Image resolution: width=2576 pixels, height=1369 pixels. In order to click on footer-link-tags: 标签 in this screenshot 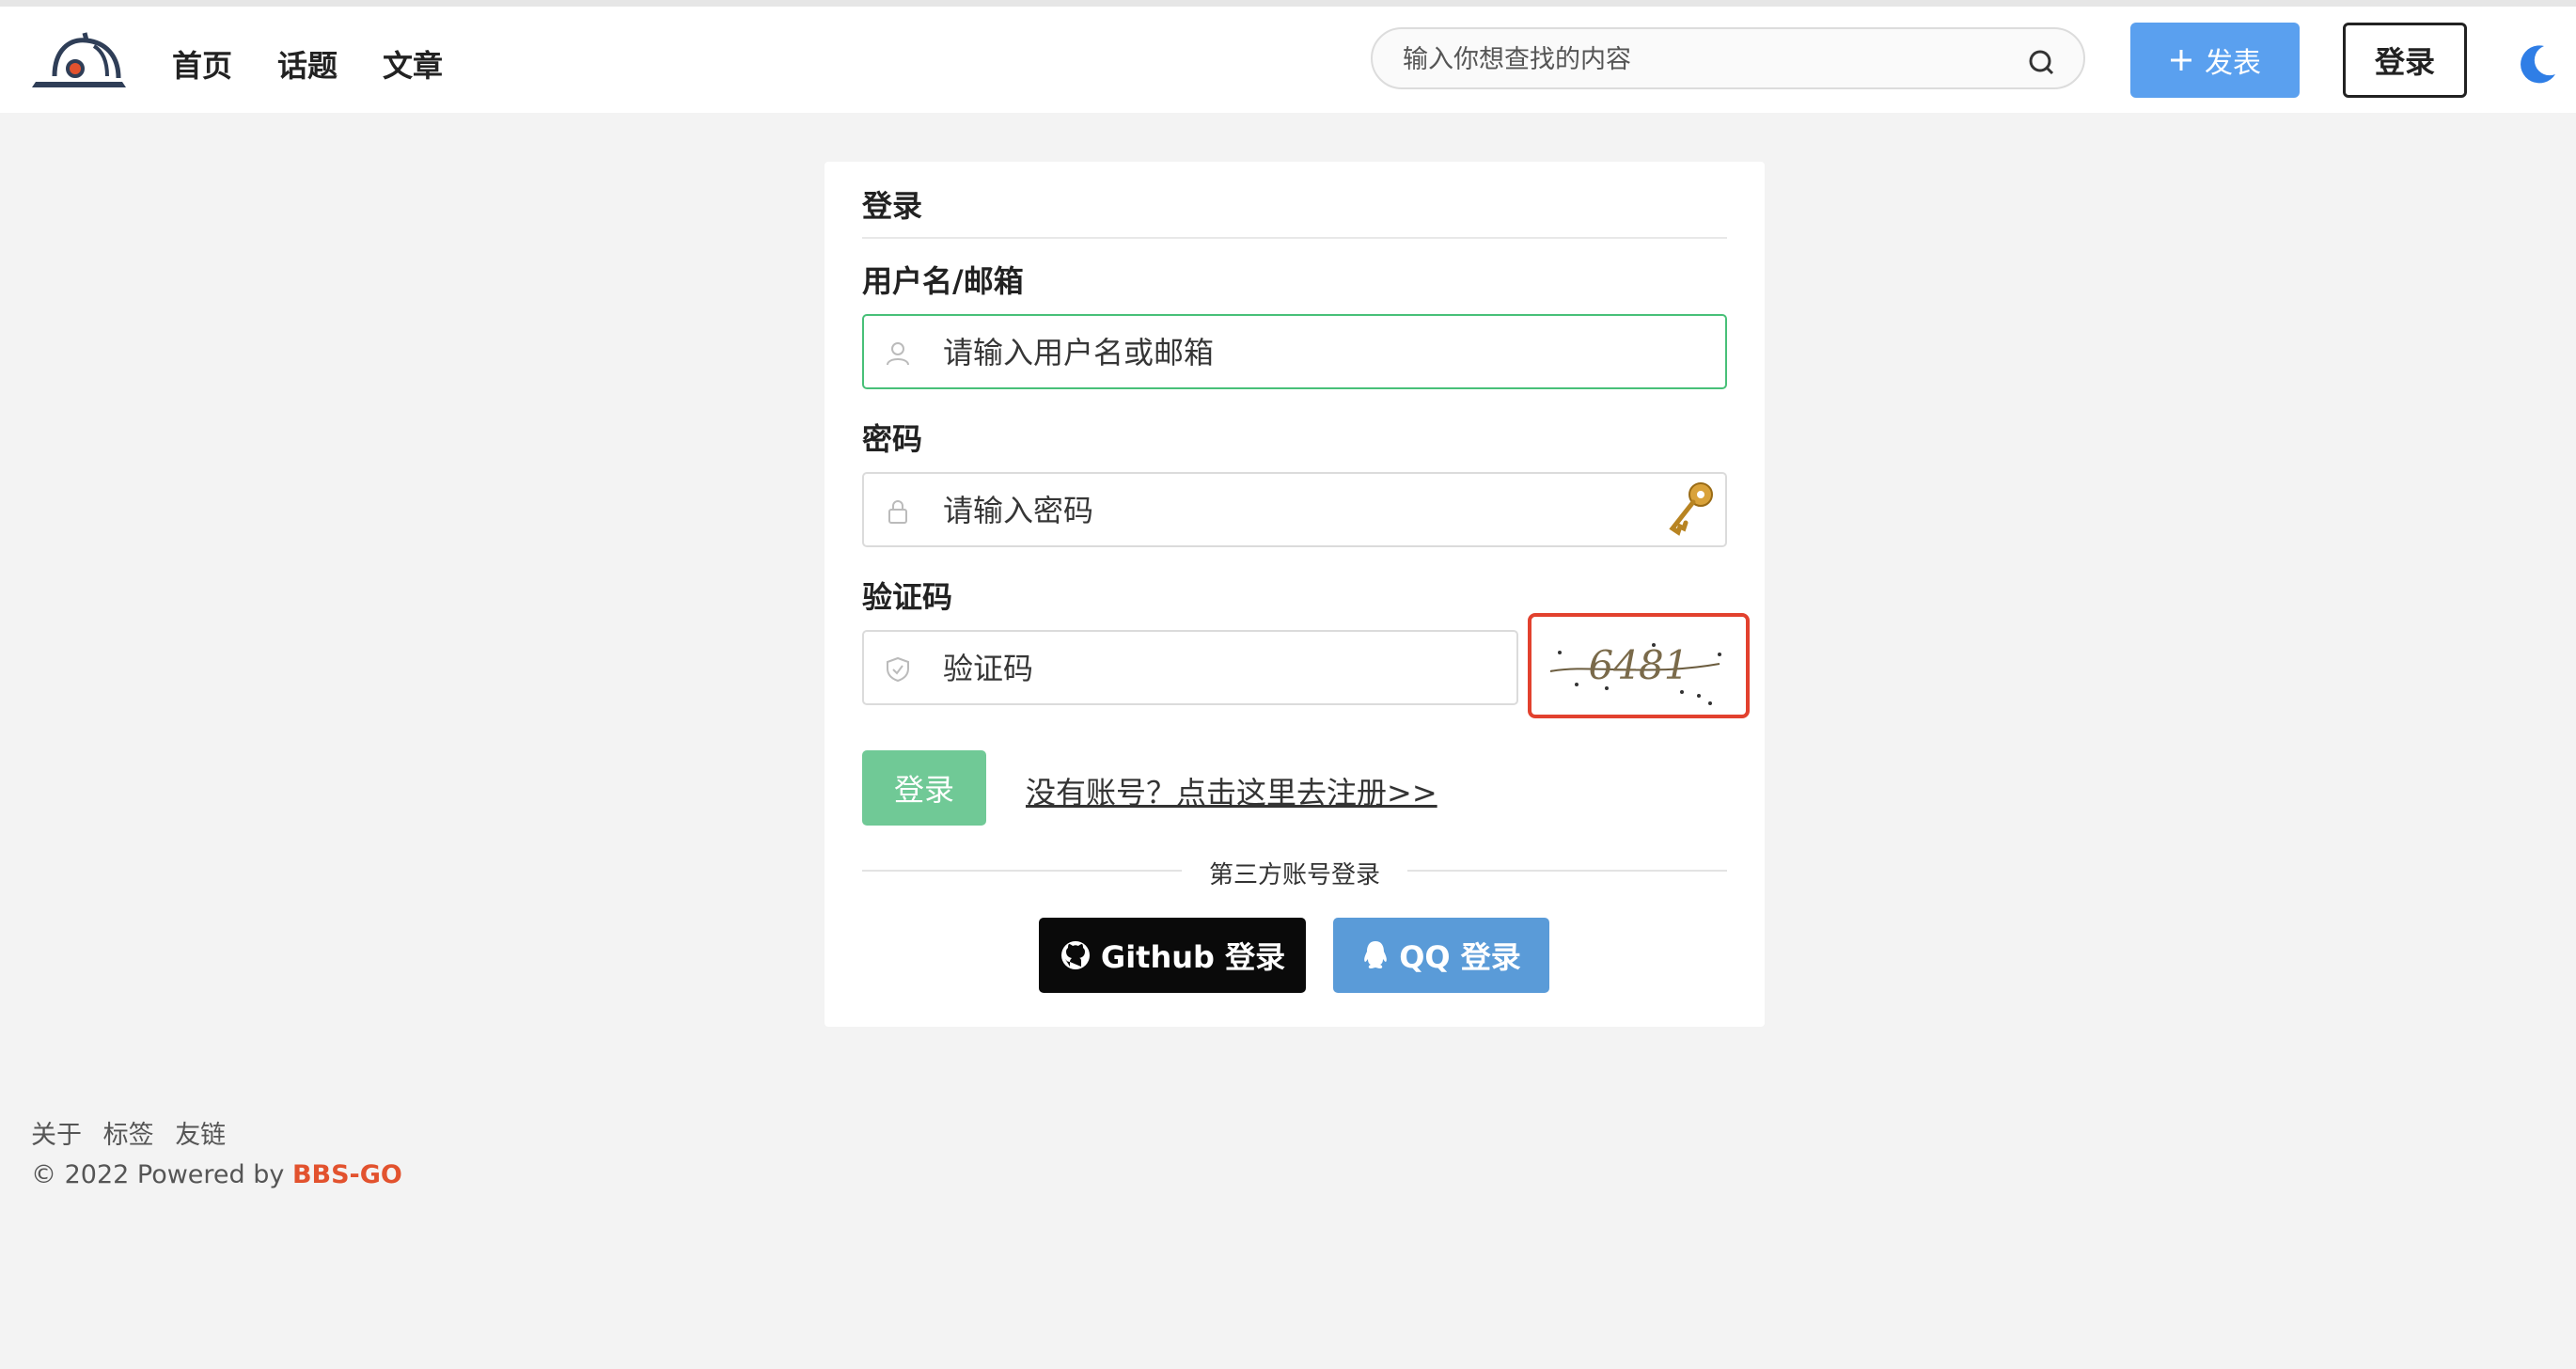, I will do `click(128, 1135)`.